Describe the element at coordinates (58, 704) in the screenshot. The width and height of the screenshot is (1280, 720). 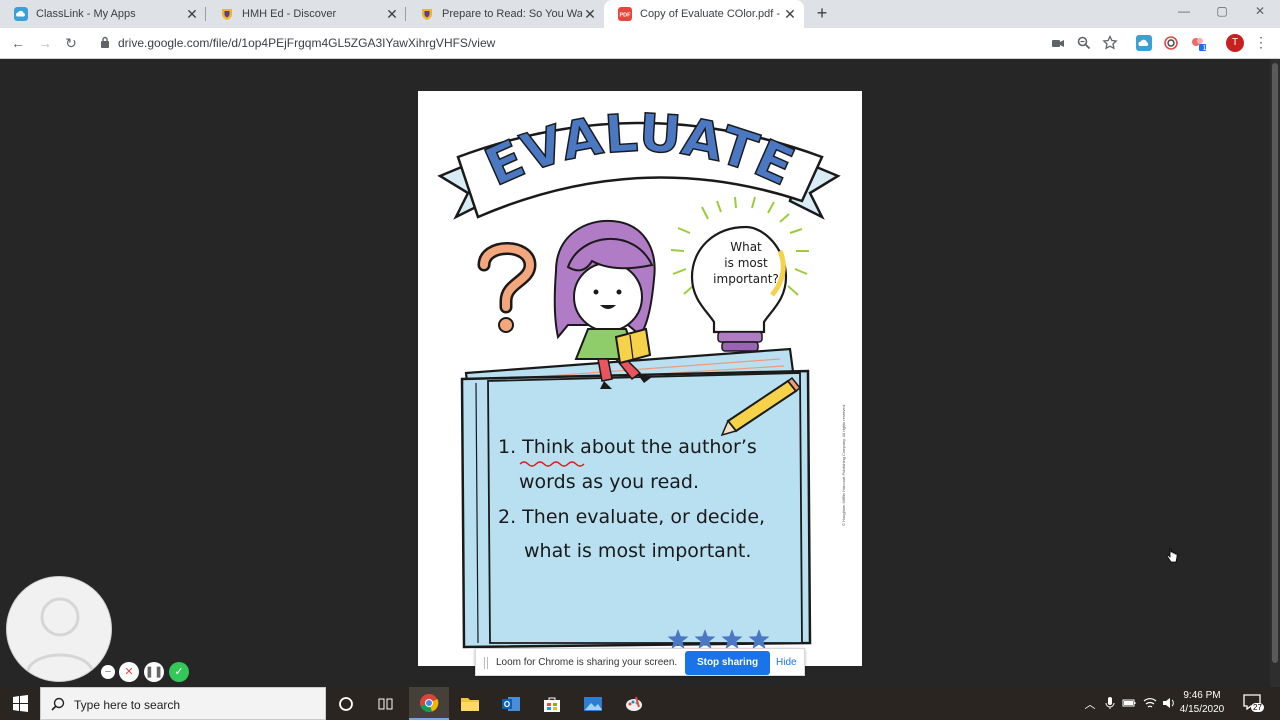
I see `search-icon` at that location.